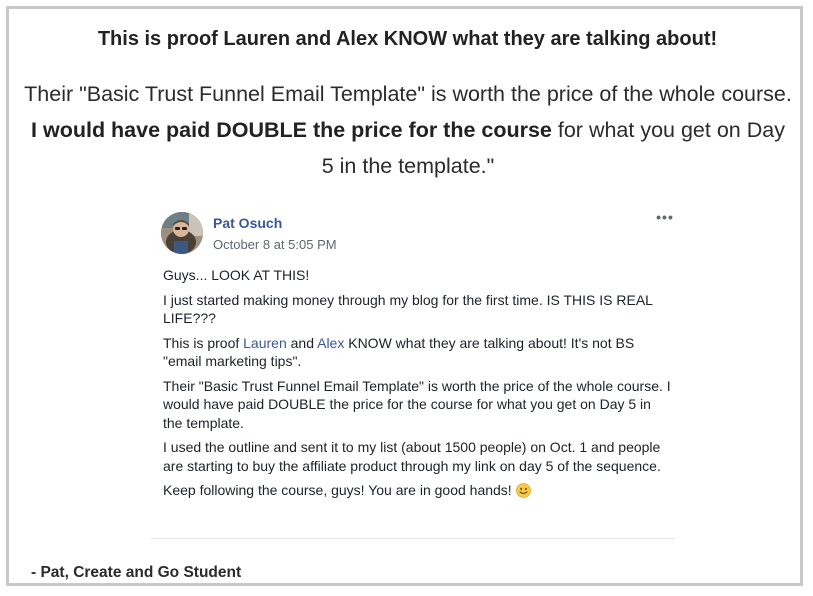 The image size is (813, 596). What do you see at coordinates (302, 342) in the screenshot?
I see `post-text: and` at bounding box center [302, 342].